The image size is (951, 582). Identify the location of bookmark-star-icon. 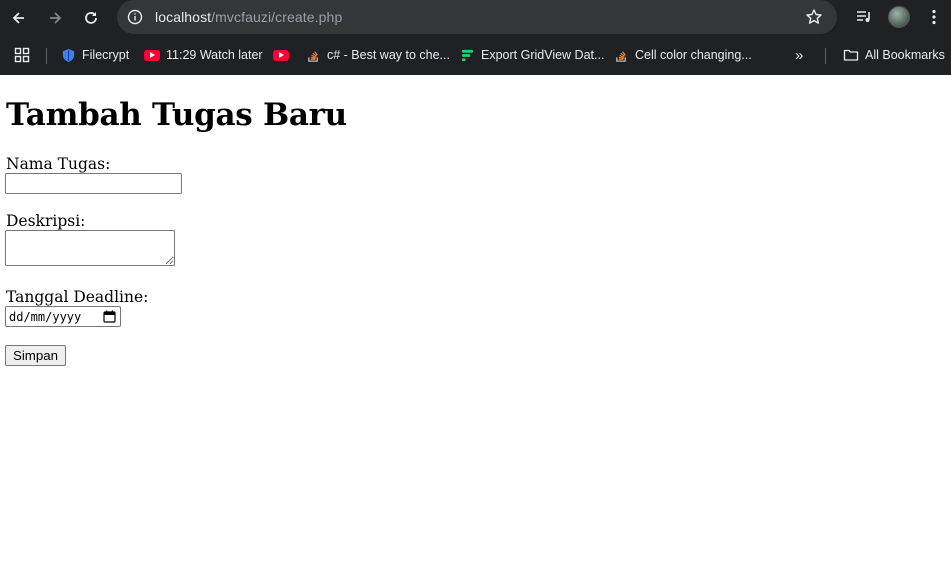
(814, 17).